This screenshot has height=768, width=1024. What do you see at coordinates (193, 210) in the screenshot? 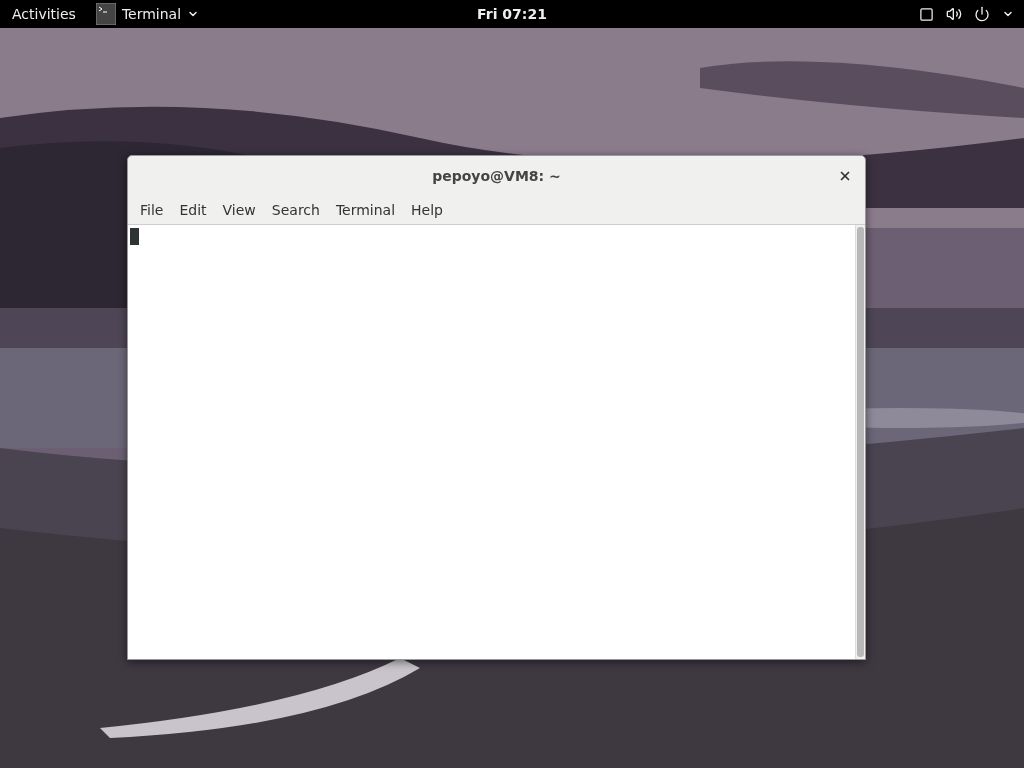
I see `menu-item: Edit` at bounding box center [193, 210].